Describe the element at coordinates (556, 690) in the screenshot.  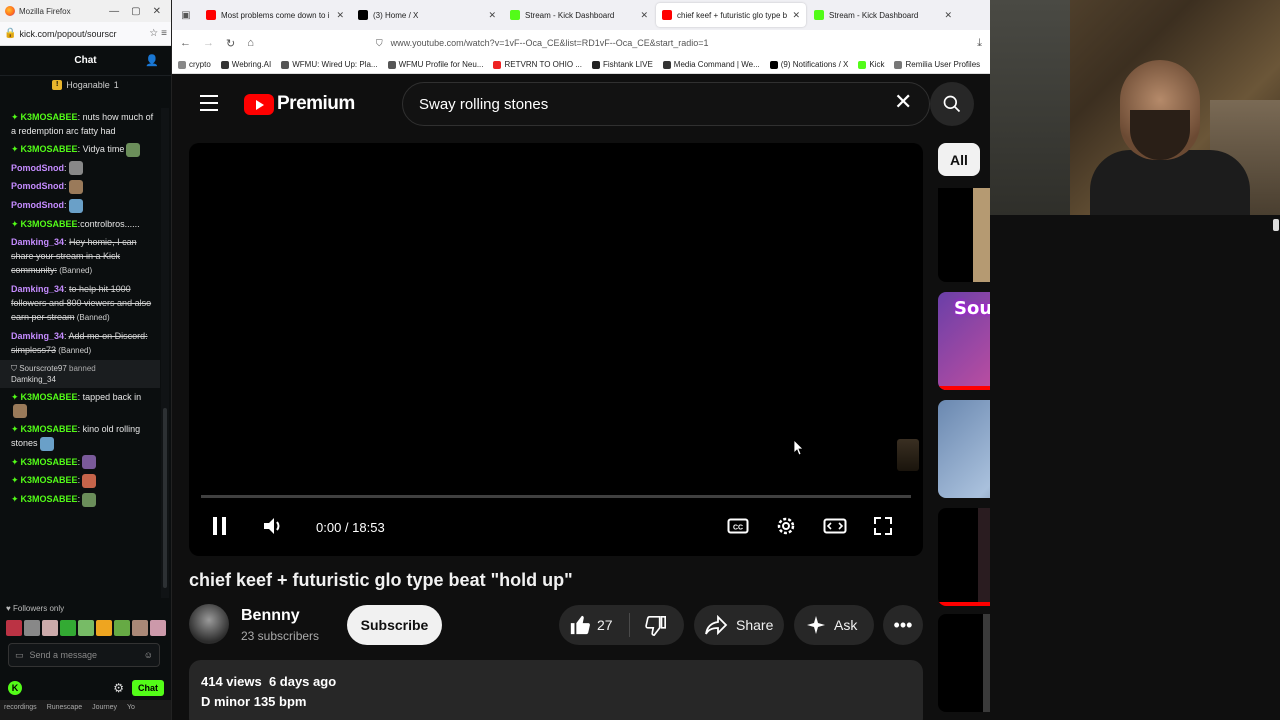
I see `video-description: 414 views 6 days ago D minor 135 bpm` at that location.